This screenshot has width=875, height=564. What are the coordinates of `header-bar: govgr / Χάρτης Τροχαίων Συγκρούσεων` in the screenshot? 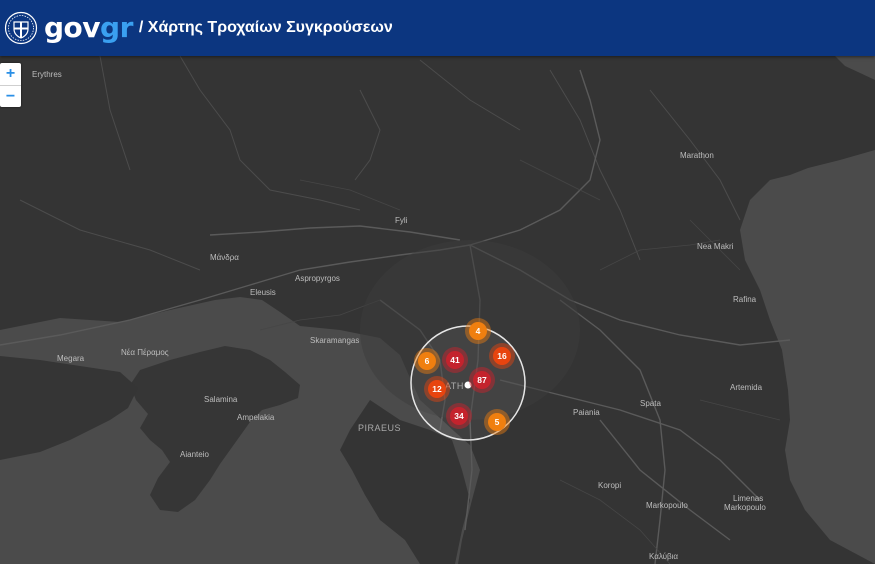 It's located at (437, 28).